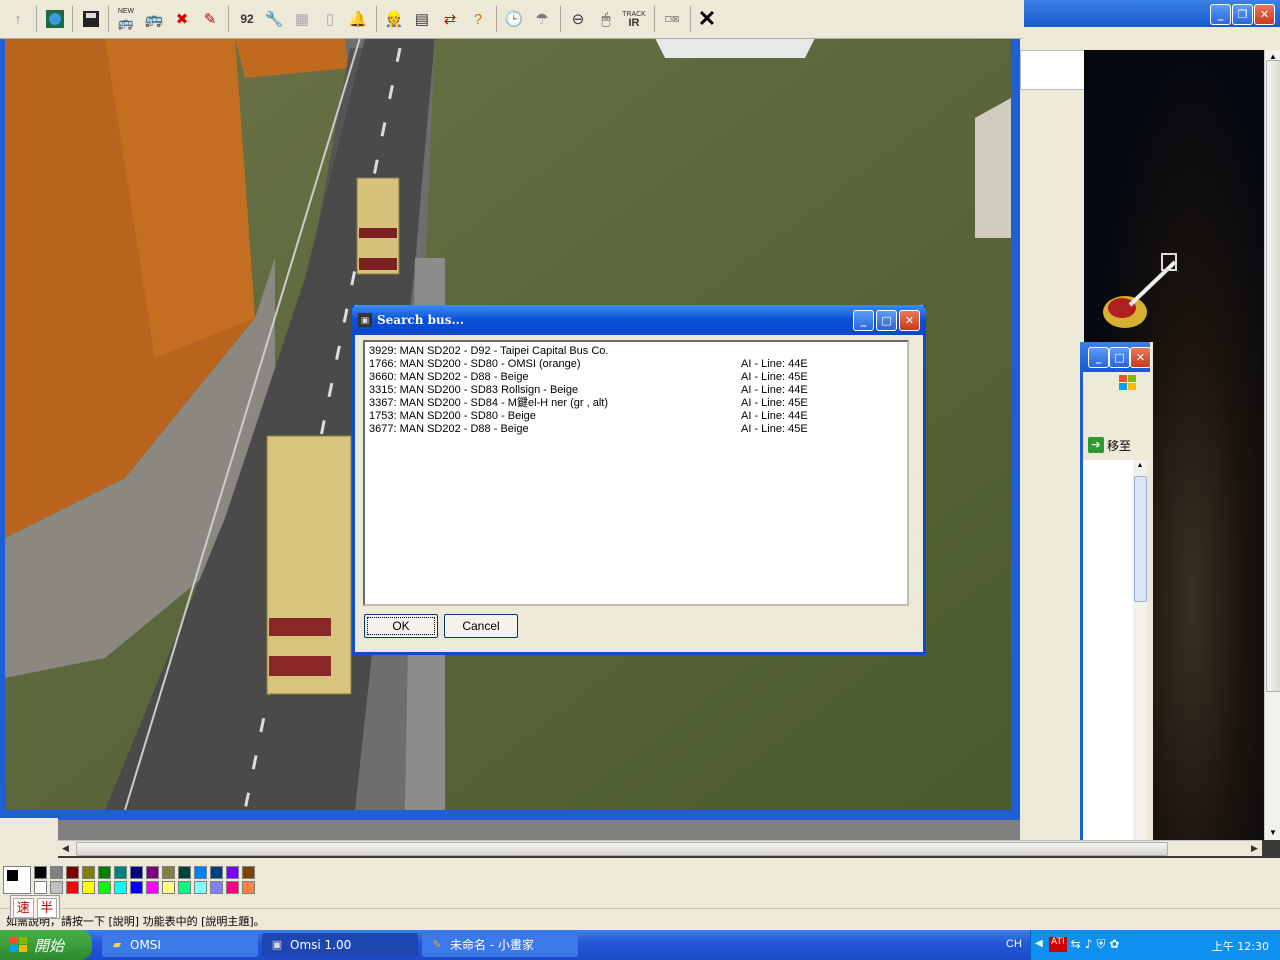  What do you see at coordinates (247, 19) in the screenshot?
I see `number-icon: 92` at bounding box center [247, 19].